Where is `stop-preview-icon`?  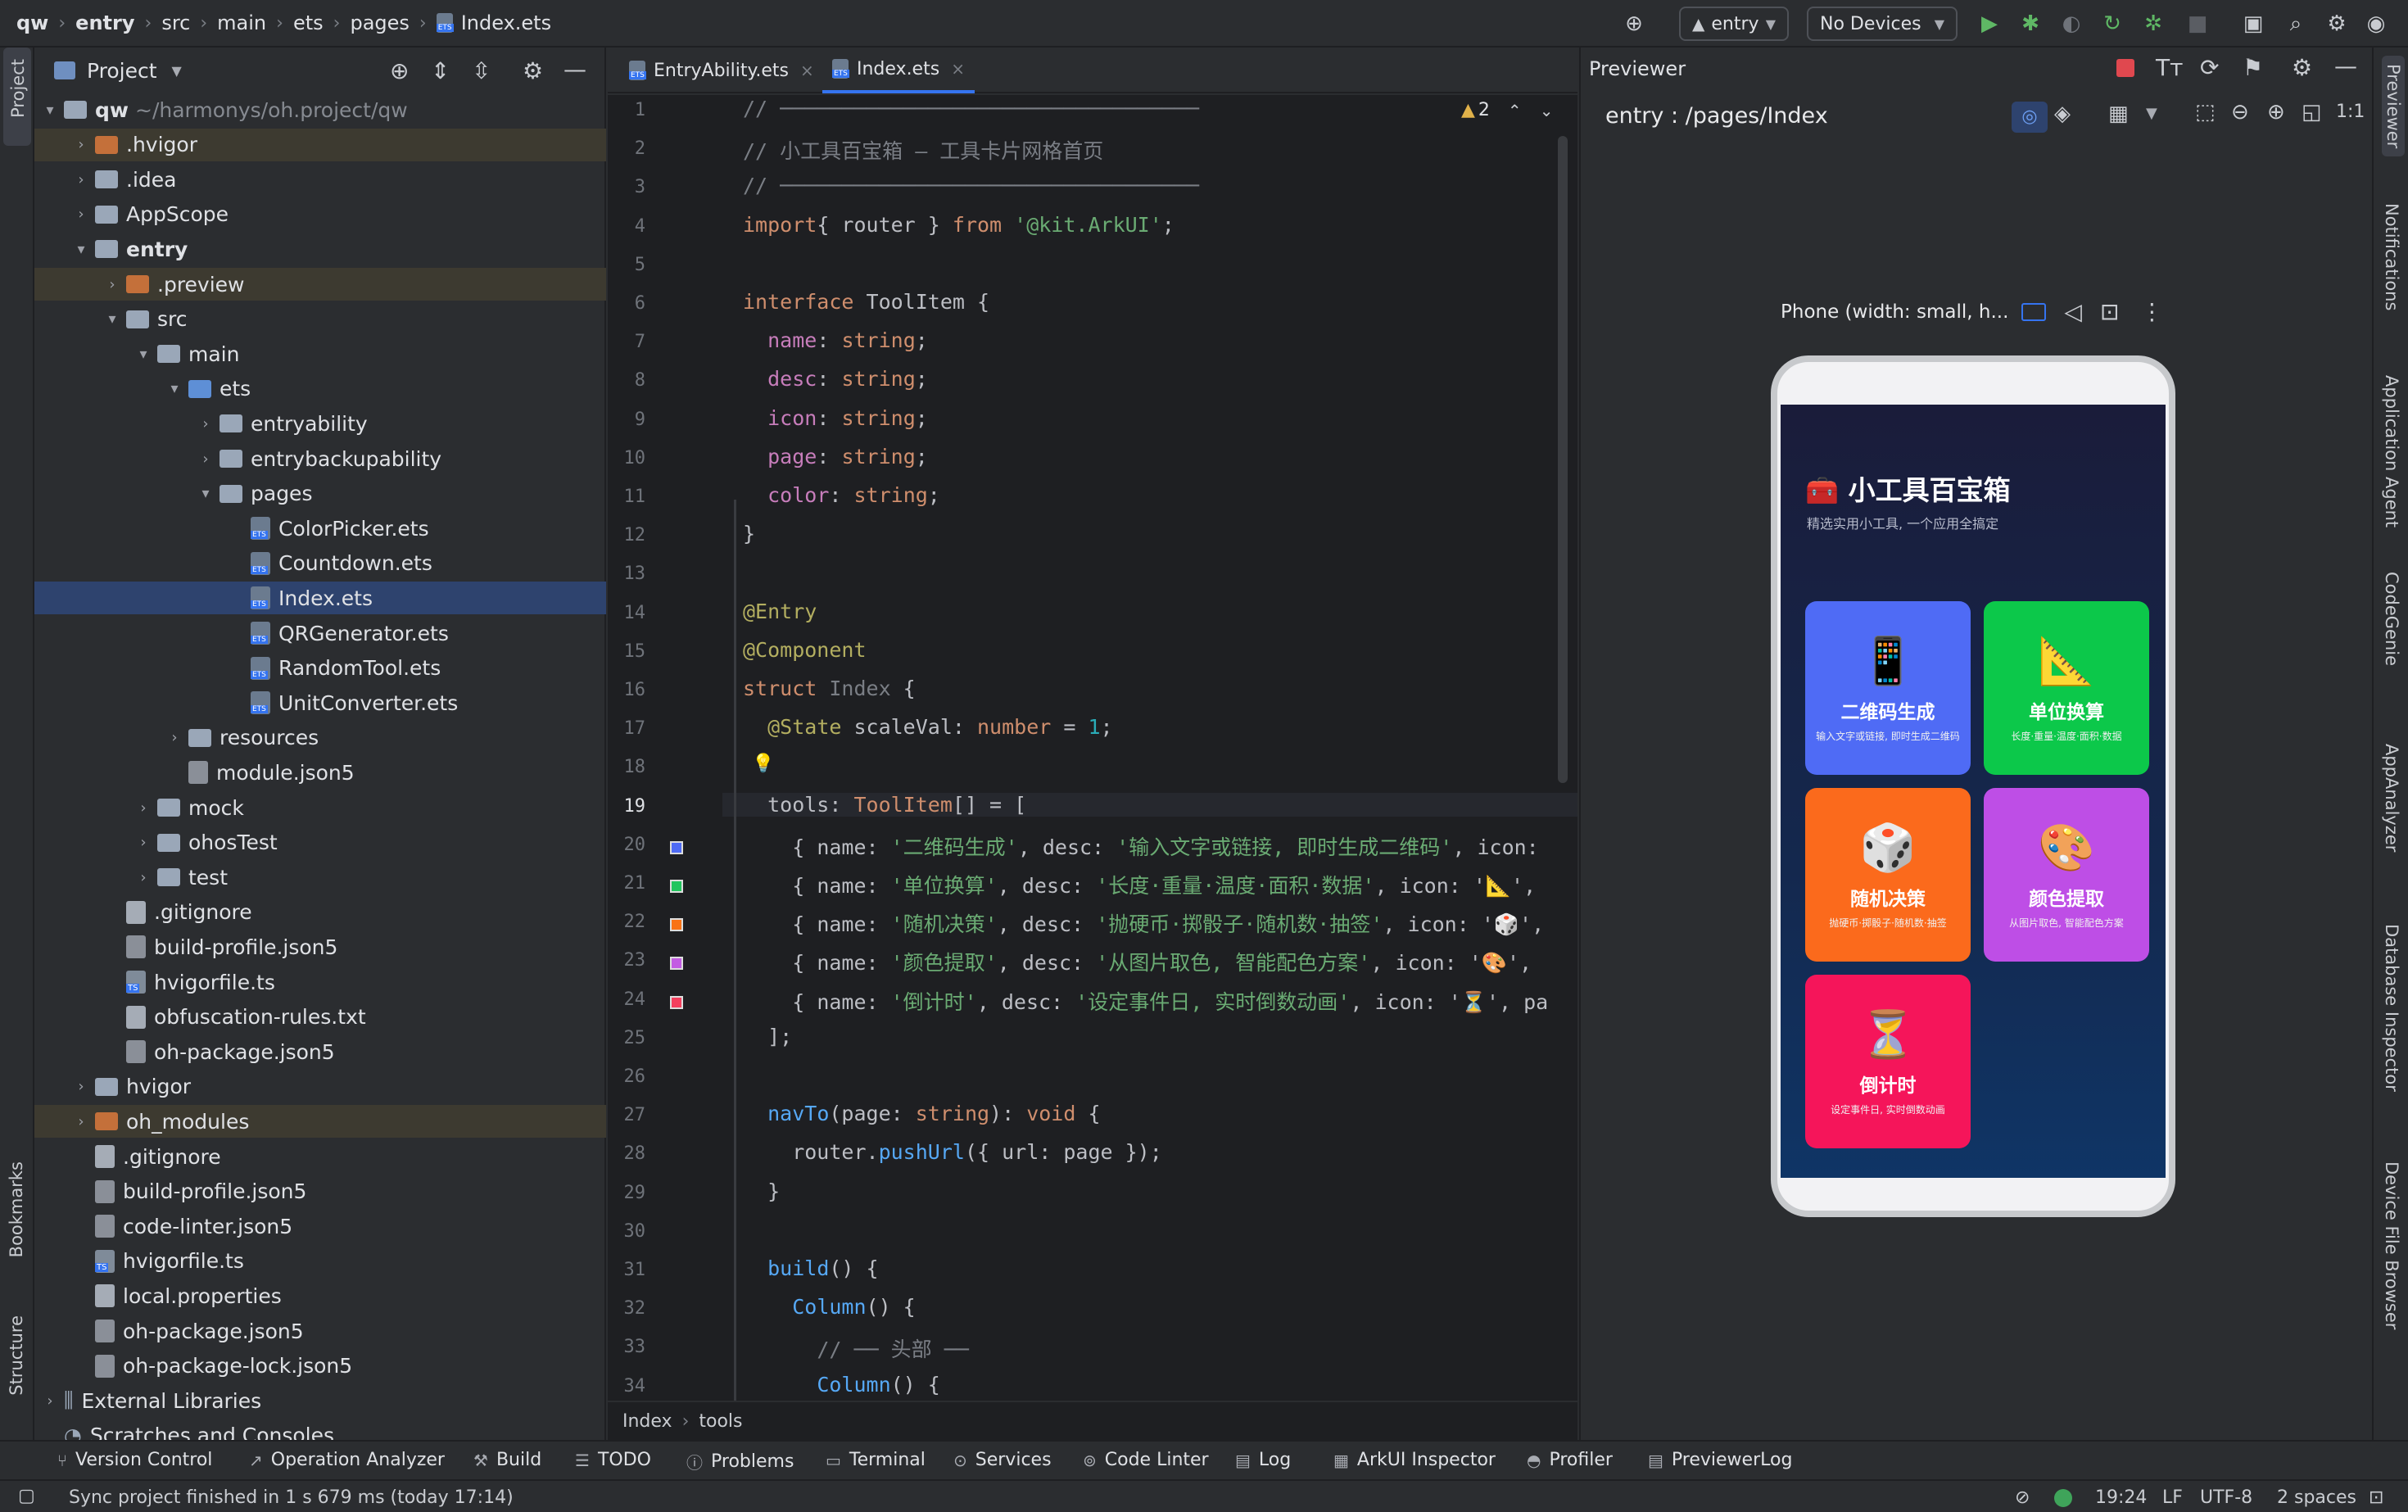
stop-preview-icon is located at coordinates (2125, 68).